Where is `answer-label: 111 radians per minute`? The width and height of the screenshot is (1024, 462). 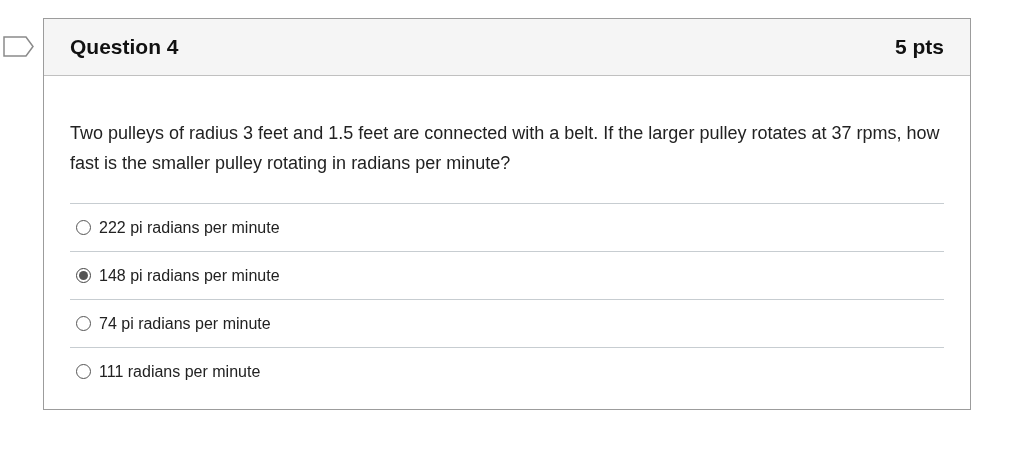 answer-label: 111 radians per minute is located at coordinates (180, 371).